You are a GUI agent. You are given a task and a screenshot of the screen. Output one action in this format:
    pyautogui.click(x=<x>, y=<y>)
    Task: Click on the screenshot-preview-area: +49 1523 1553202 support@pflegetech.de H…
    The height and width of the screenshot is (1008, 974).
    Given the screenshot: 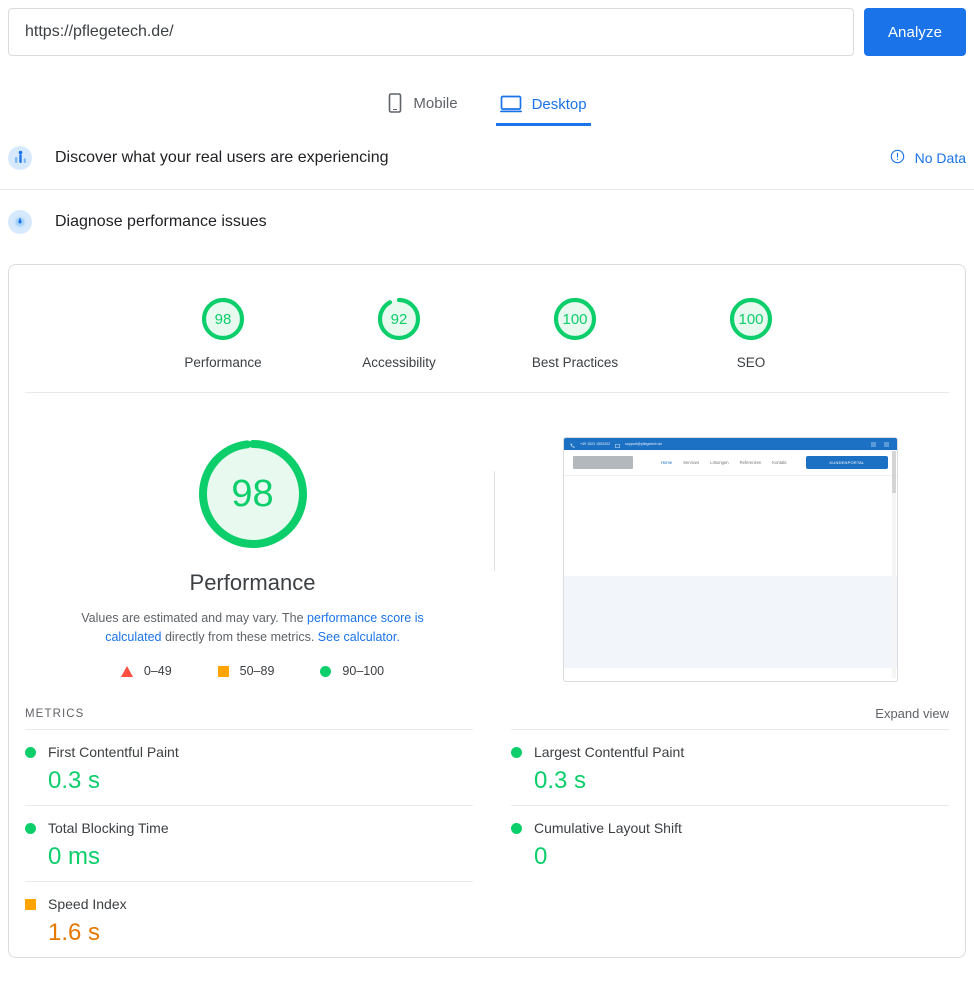 What is the action you would take?
    pyautogui.click(x=730, y=561)
    